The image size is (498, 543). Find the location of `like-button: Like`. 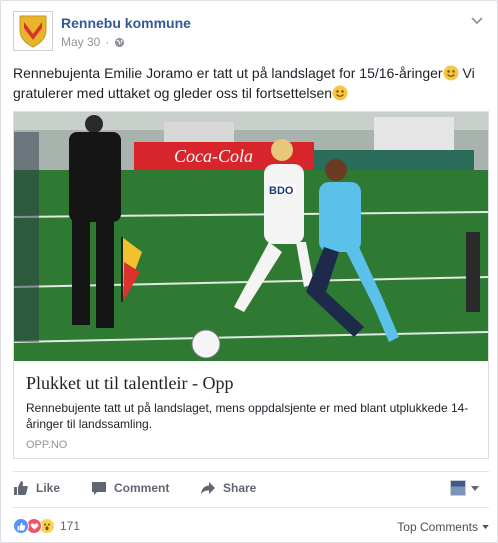

like-button: Like is located at coordinates (36, 488).